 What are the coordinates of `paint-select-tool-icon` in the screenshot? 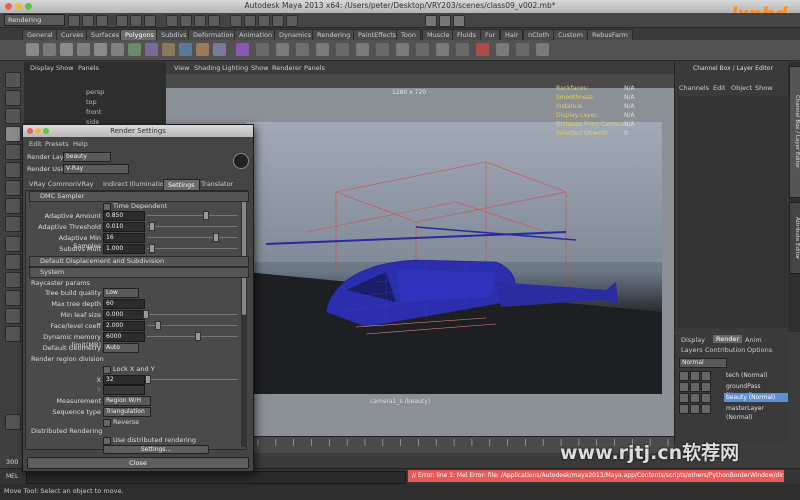 It's located at (13, 116).